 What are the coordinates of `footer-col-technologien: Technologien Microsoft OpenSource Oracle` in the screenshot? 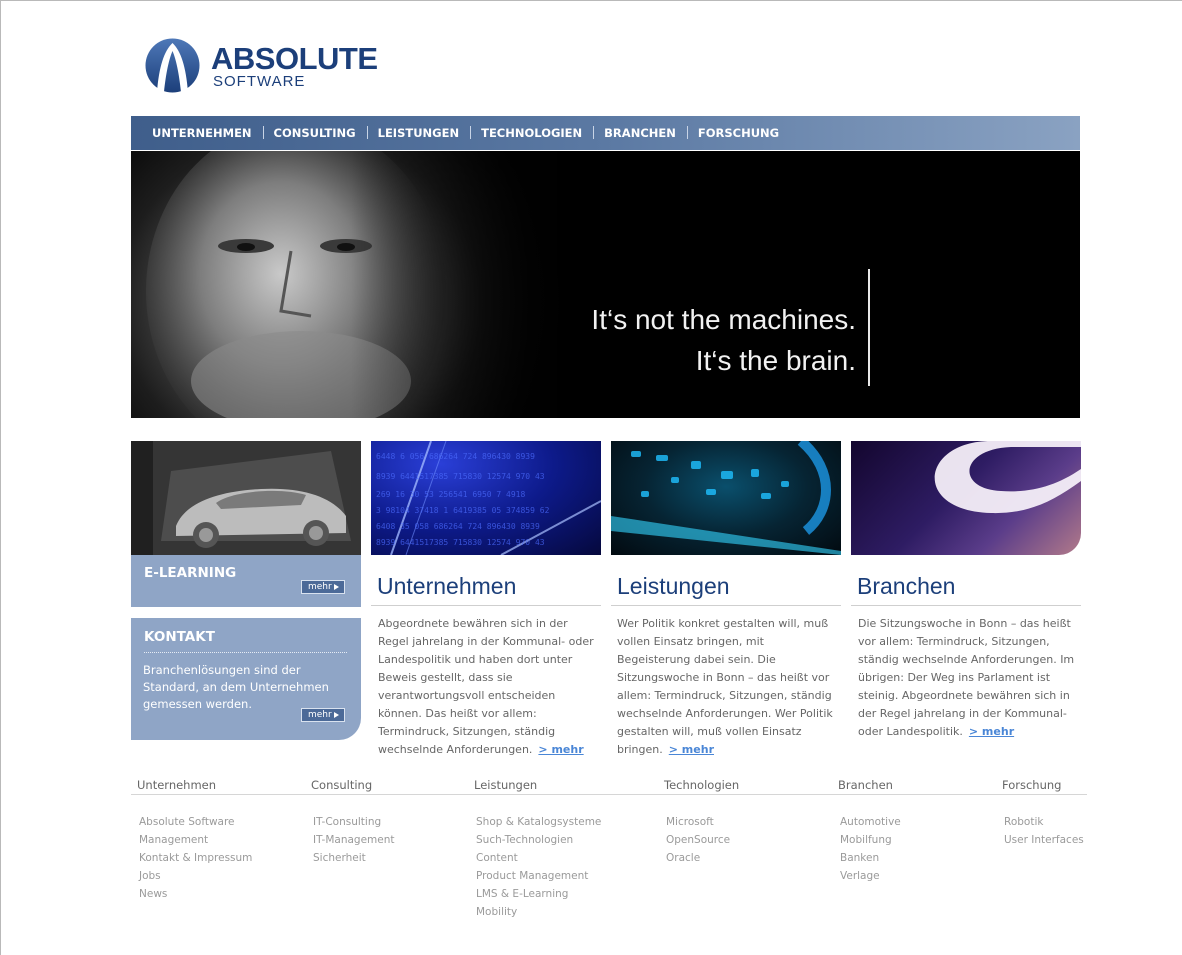 It's located at (702, 822).